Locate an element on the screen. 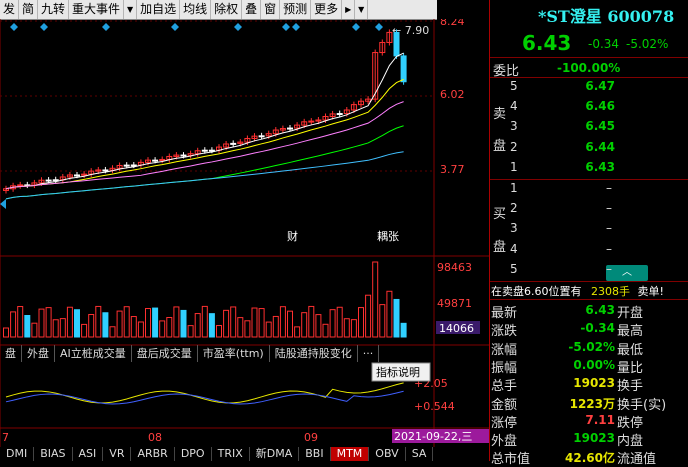 The width and height of the screenshot is (688, 467). stock-title: *ST澄星 600078 is located at coordinates (606, 16).